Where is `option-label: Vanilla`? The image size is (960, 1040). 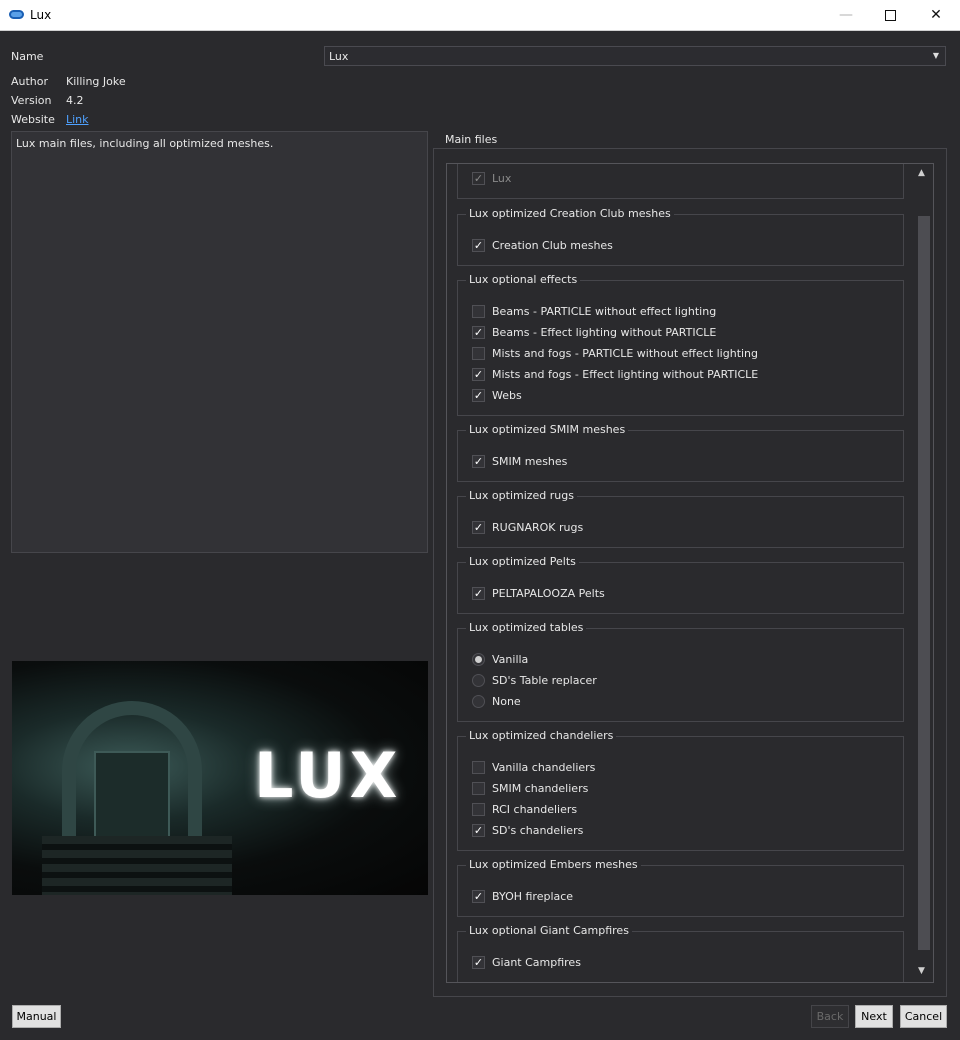 option-label: Vanilla is located at coordinates (510, 659).